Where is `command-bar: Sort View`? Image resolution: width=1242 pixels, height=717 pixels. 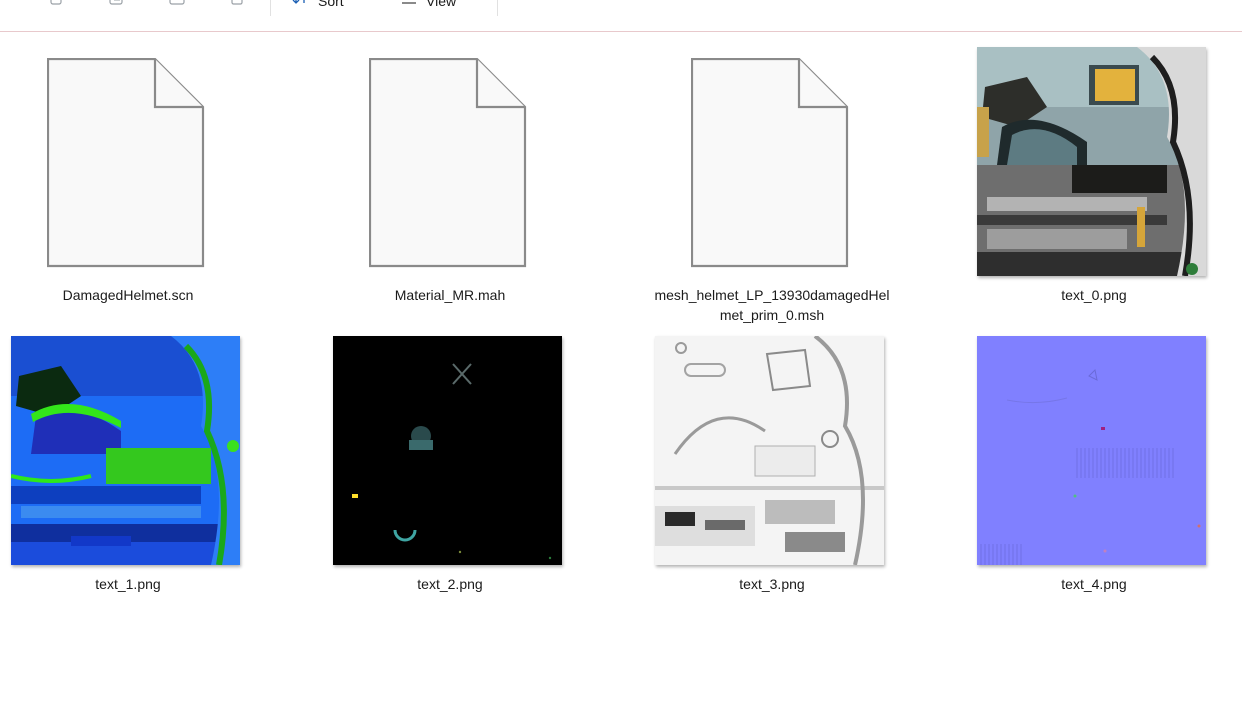
command-bar: Sort View is located at coordinates (621, 16).